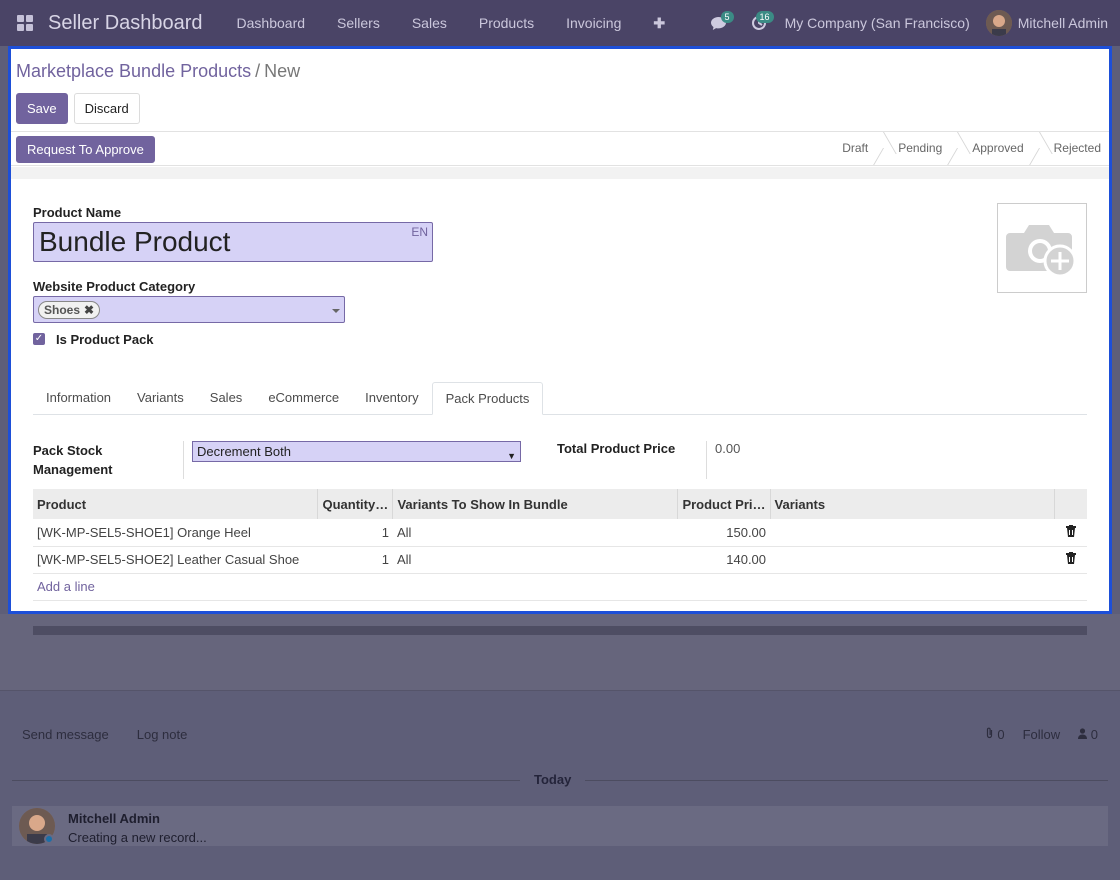 Image resolution: width=1120 pixels, height=880 pixels. What do you see at coordinates (553, 779) in the screenshot?
I see `date-separator: Today` at bounding box center [553, 779].